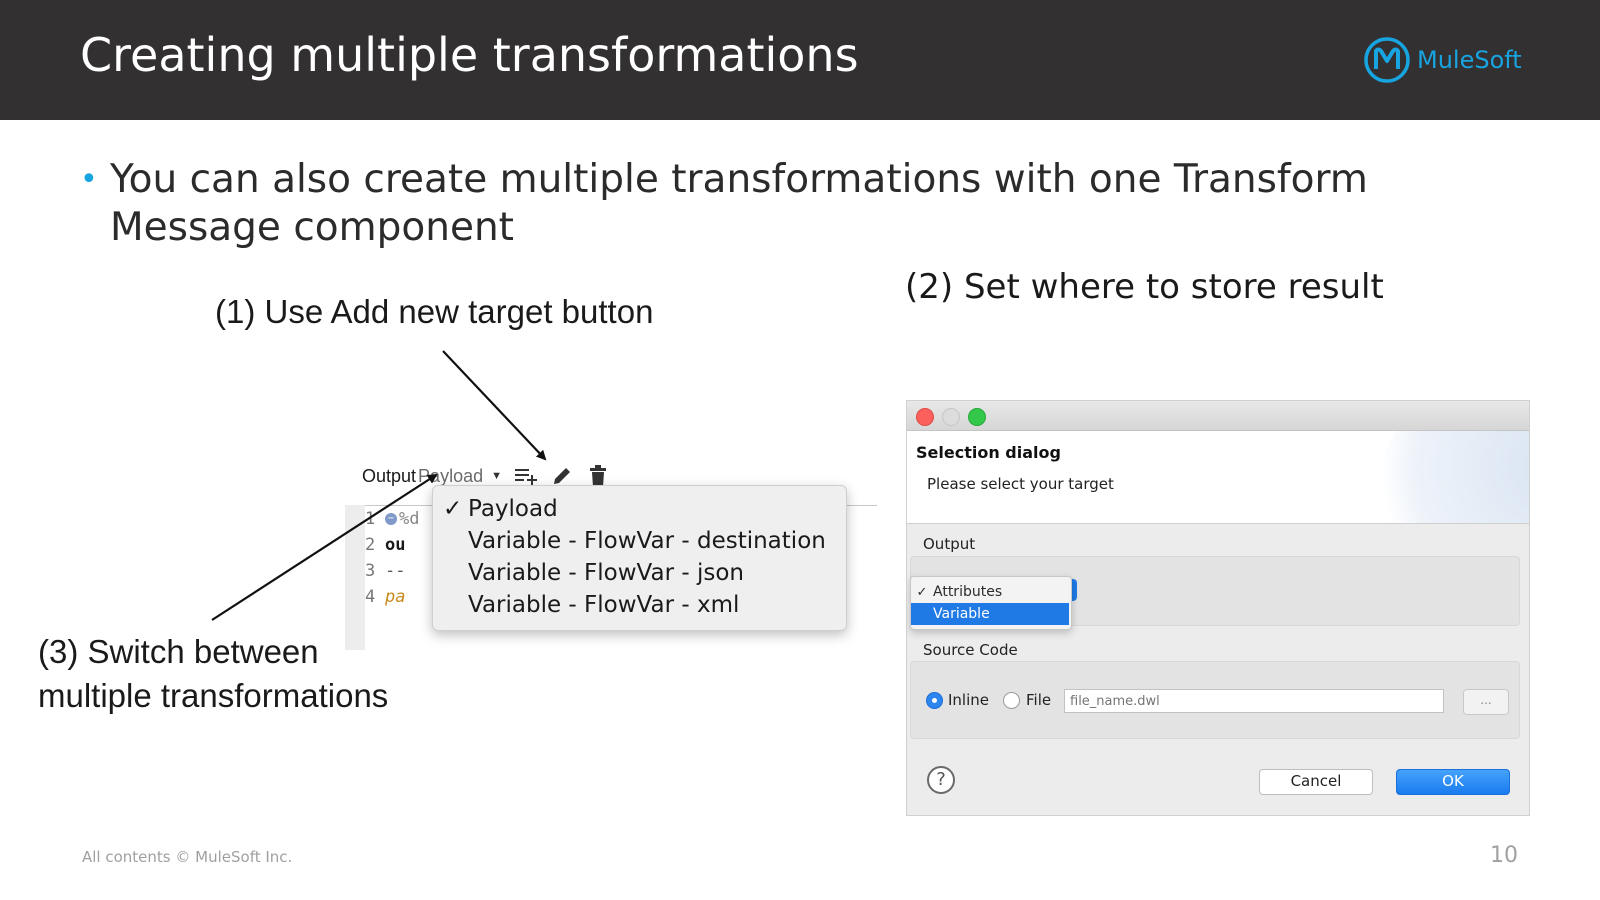 The height and width of the screenshot is (900, 1600). What do you see at coordinates (526, 477) in the screenshot?
I see `add-list-icon` at bounding box center [526, 477].